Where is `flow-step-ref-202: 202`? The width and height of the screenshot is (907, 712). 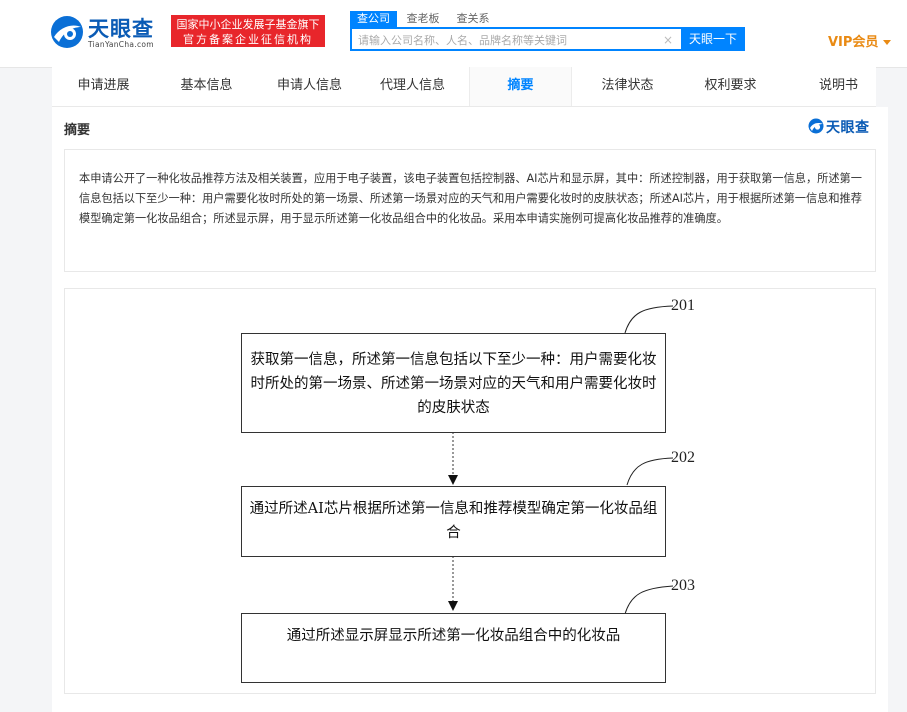
flow-step-ref-202: 202 is located at coordinates (683, 457).